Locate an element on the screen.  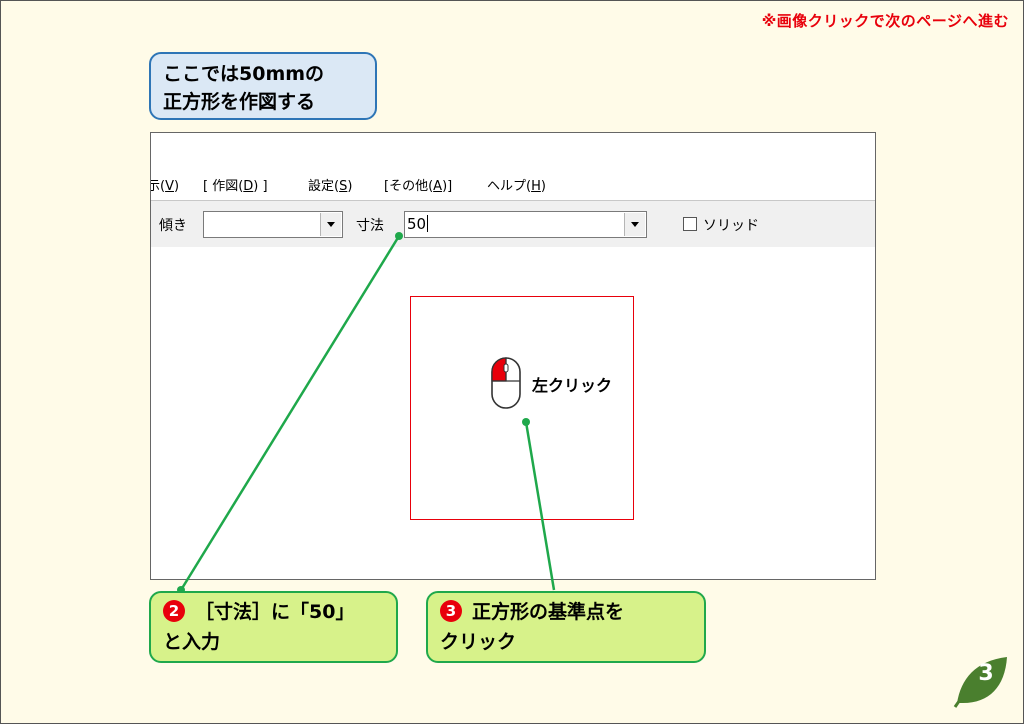
solid-checkbox is located at coordinates (690, 224).